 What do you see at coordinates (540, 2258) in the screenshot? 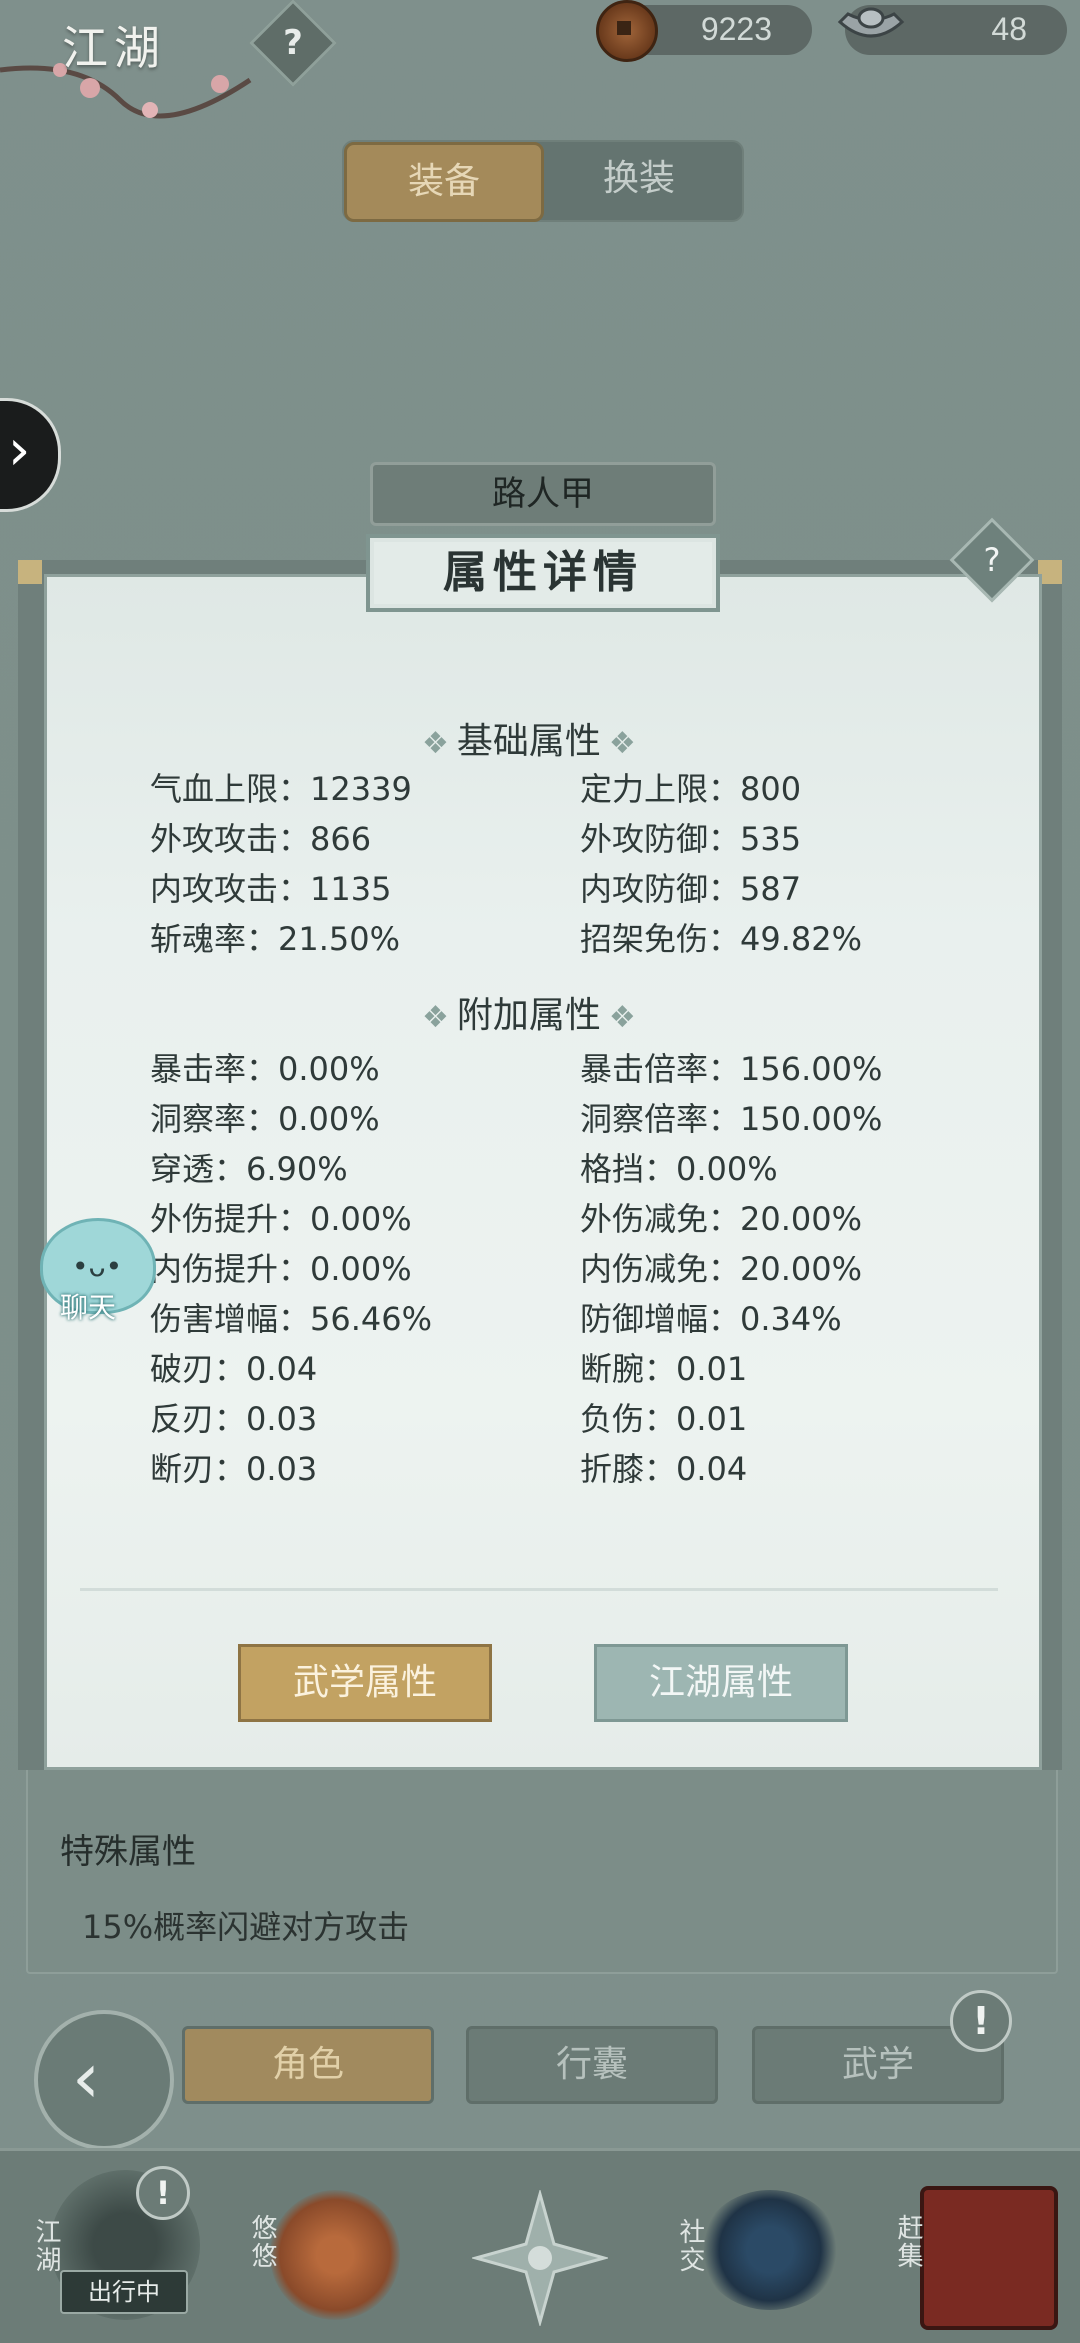
I see `compass-star-icon` at bounding box center [540, 2258].